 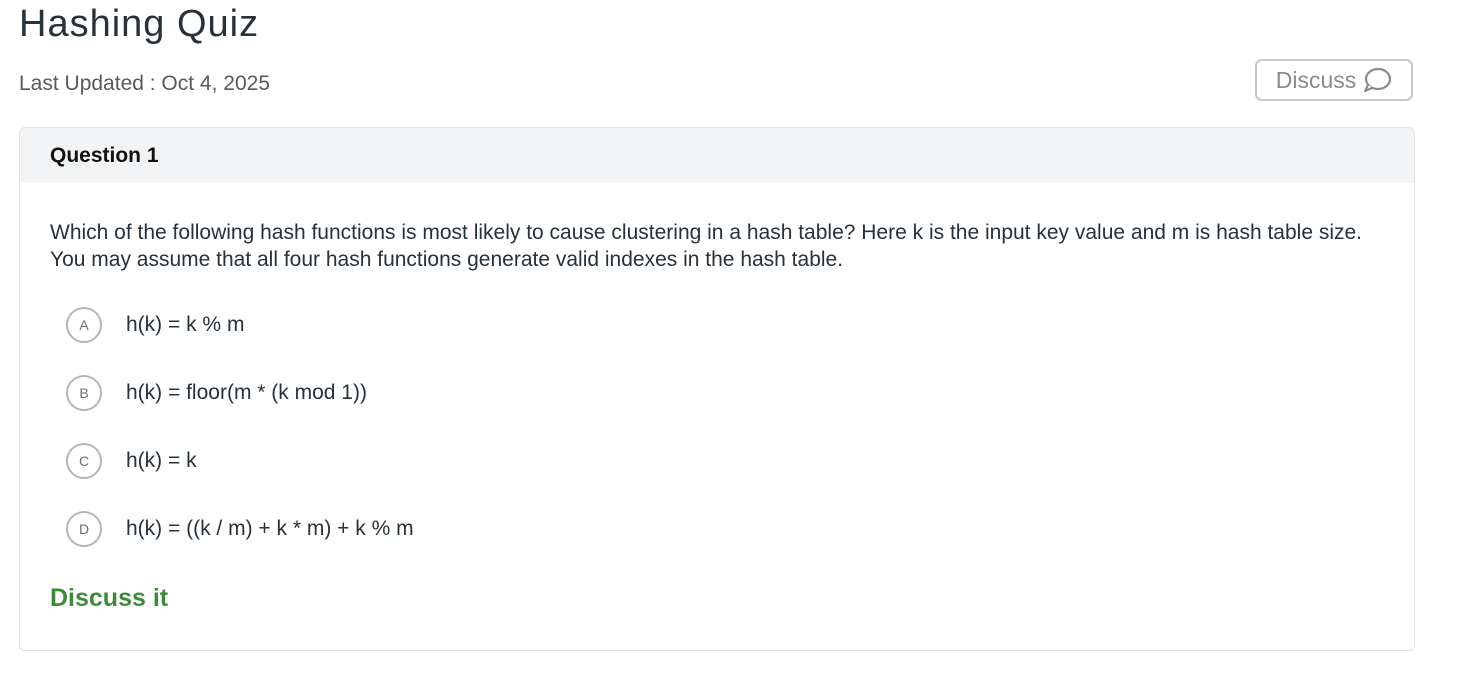 What do you see at coordinates (717, 155) in the screenshot?
I see `question-header: Question 1` at bounding box center [717, 155].